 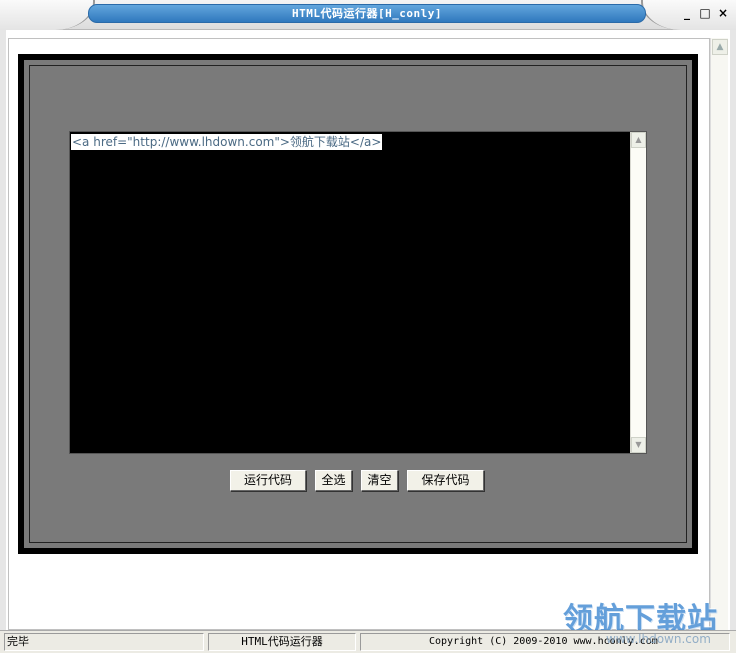 I want to click on editor-scroll-down-icon: ▼, so click(x=638, y=445).